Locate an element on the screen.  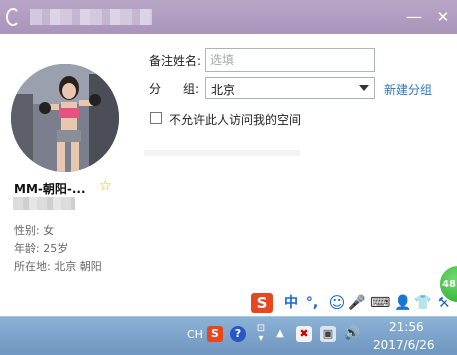
group-label-left: 分 is located at coordinates (155, 89).